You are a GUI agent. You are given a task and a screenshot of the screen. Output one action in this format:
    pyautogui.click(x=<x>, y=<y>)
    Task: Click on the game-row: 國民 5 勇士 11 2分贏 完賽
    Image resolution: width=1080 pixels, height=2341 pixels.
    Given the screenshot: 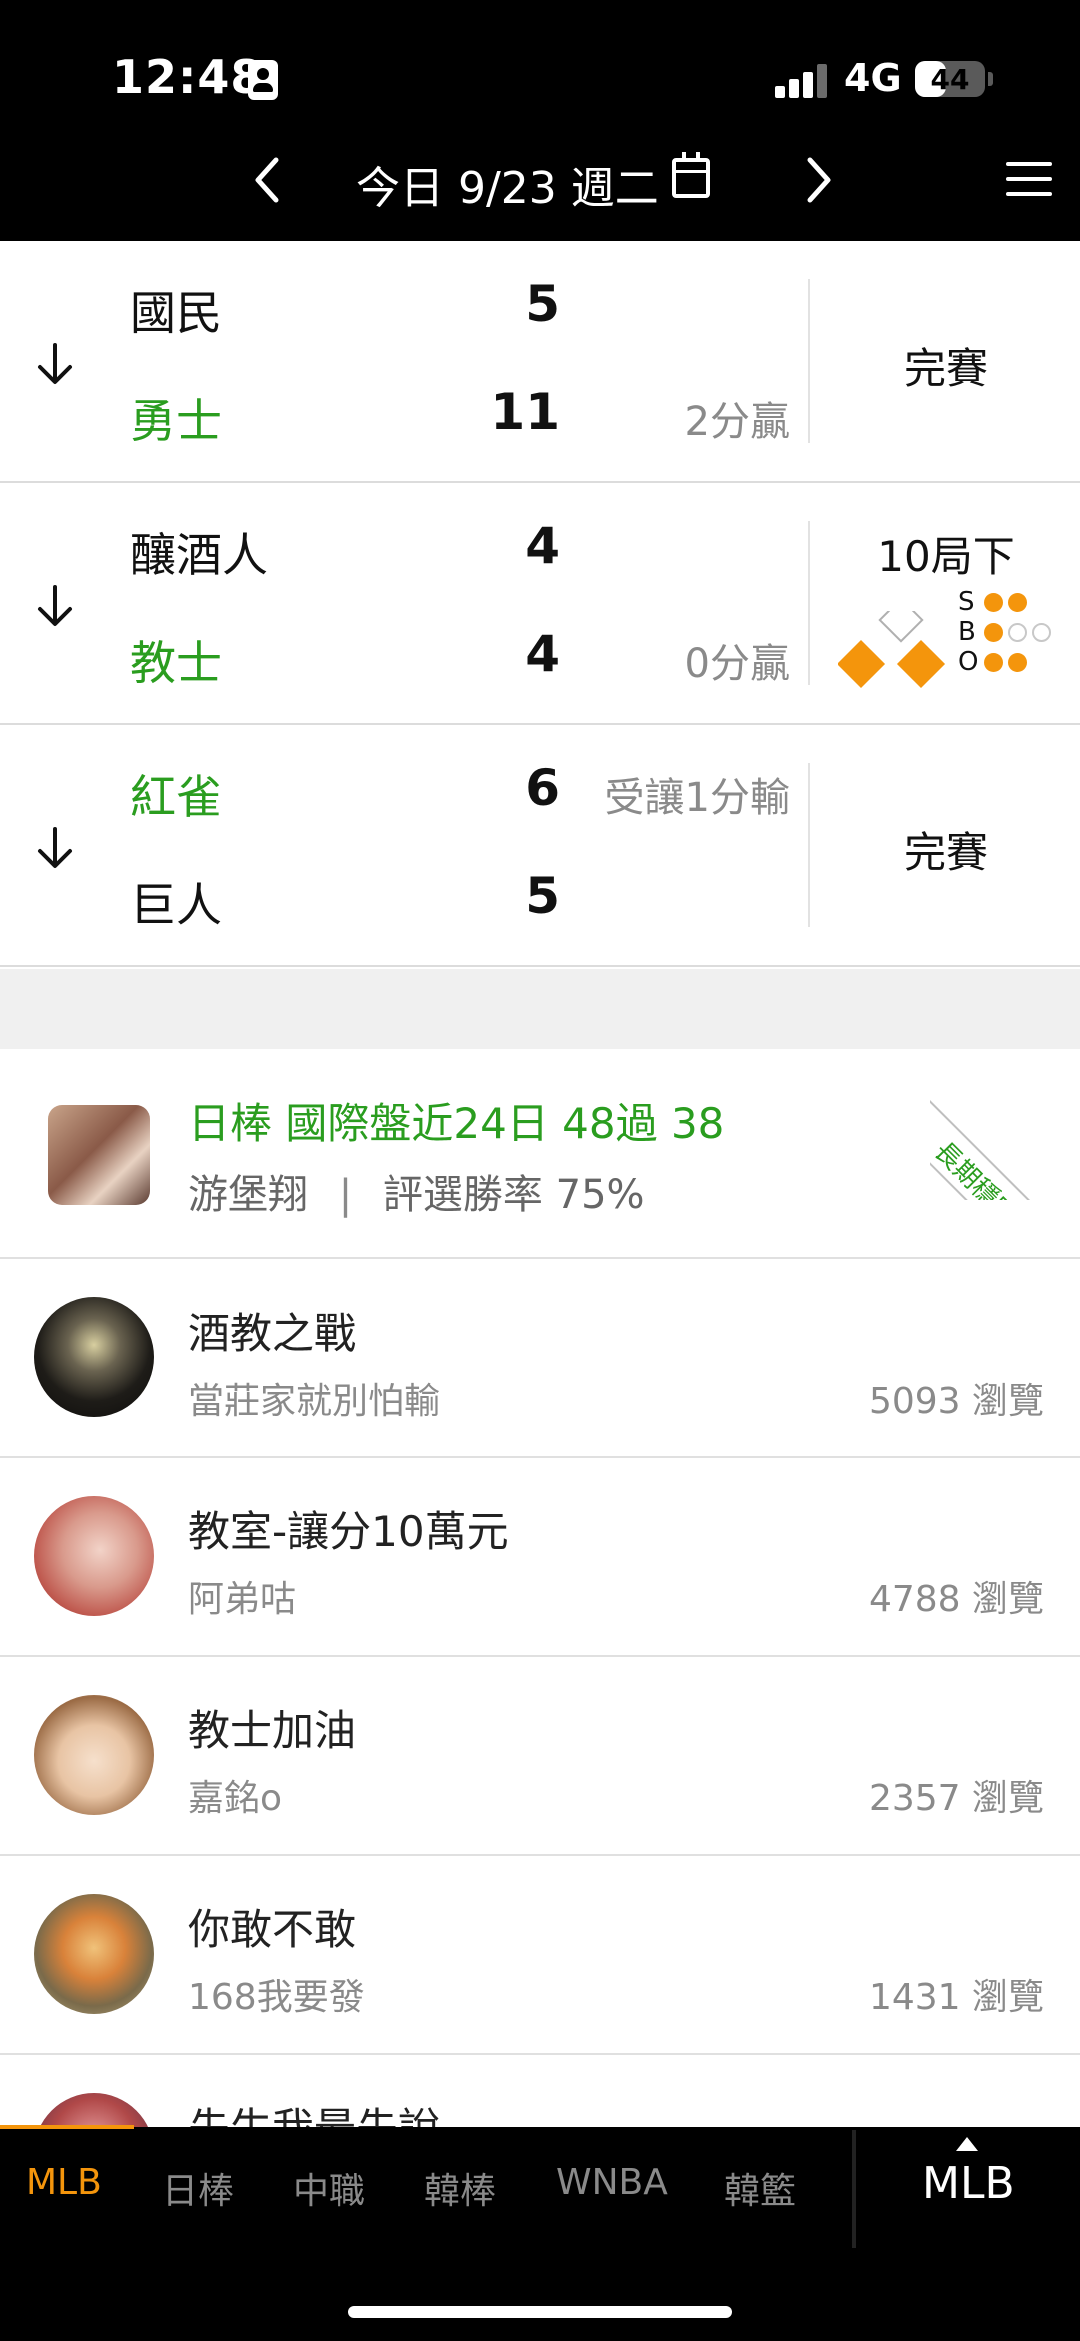 What is the action you would take?
    pyautogui.click(x=540, y=362)
    